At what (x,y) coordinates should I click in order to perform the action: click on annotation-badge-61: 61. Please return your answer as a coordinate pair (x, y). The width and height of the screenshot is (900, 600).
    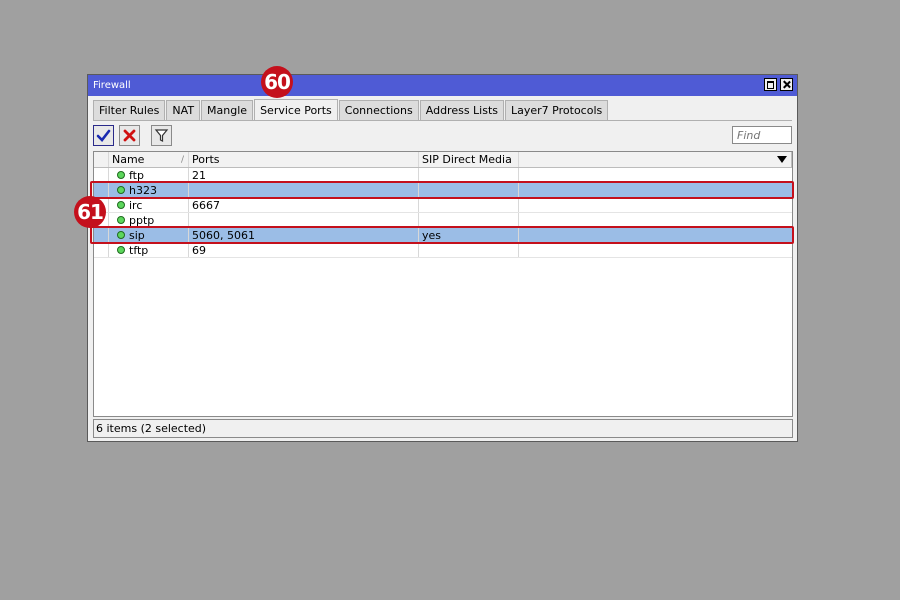
    Looking at the image, I should click on (90, 212).